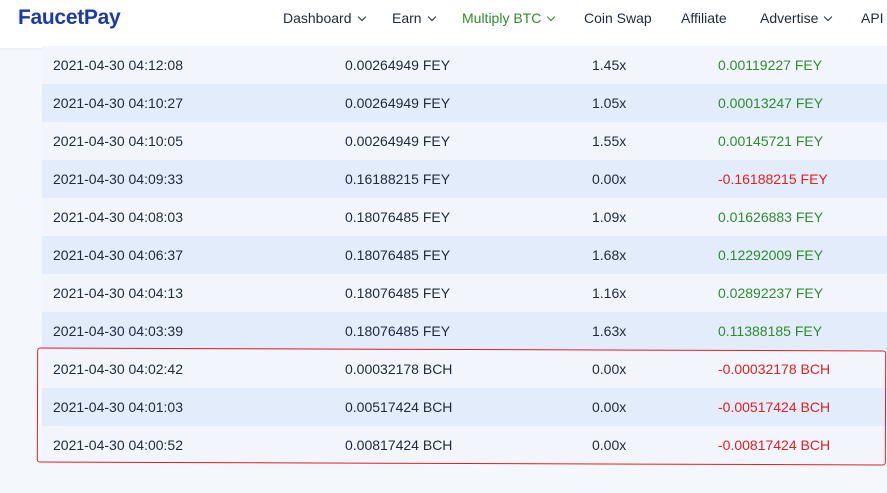  Describe the element at coordinates (609, 255) in the screenshot. I see `bet-multiplier: 1.68x` at that location.